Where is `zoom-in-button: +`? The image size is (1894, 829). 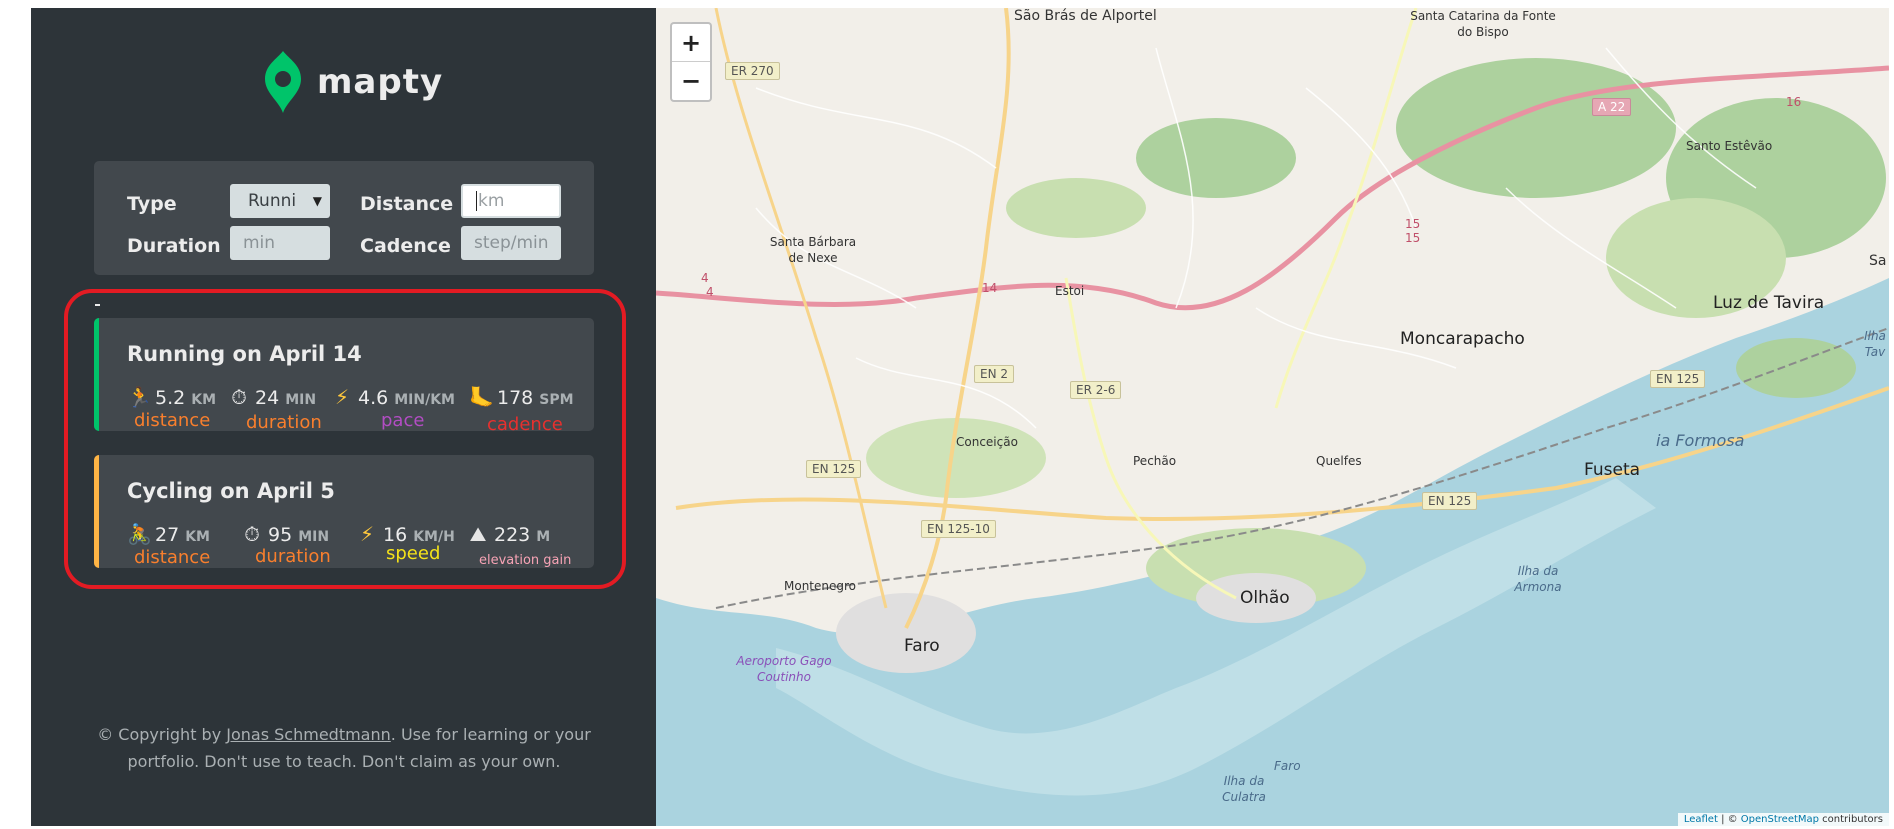 zoom-in-button: + is located at coordinates (691, 43).